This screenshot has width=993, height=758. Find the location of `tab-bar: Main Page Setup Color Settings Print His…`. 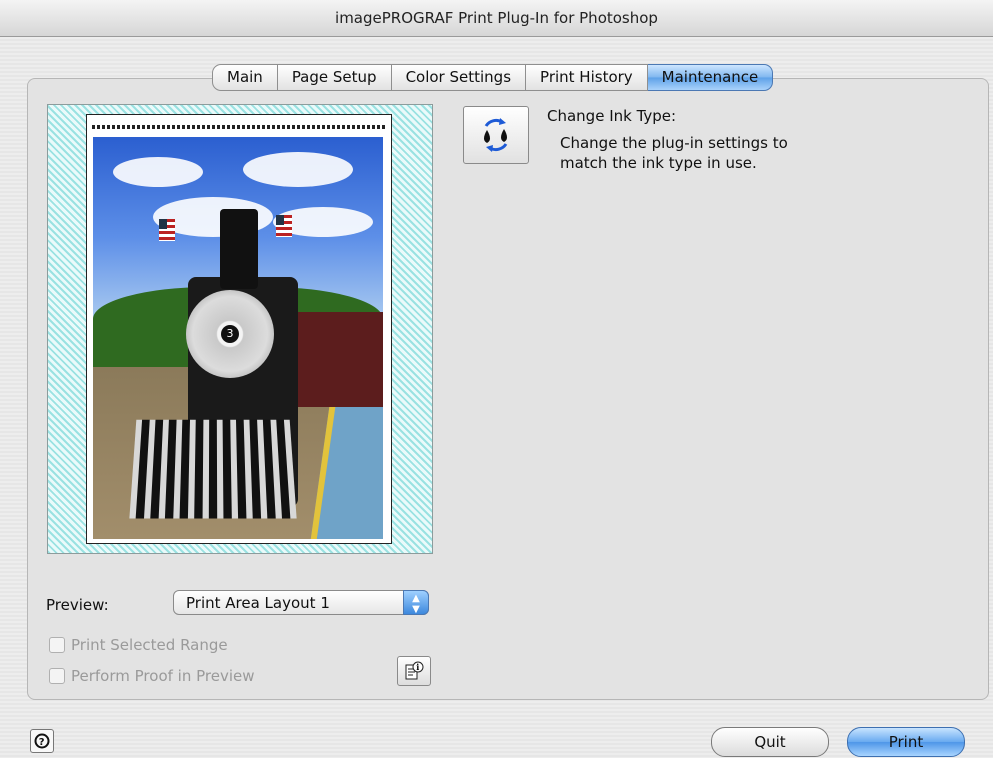

tab-bar: Main Page Setup Color Settings Print His… is located at coordinates (493, 77).